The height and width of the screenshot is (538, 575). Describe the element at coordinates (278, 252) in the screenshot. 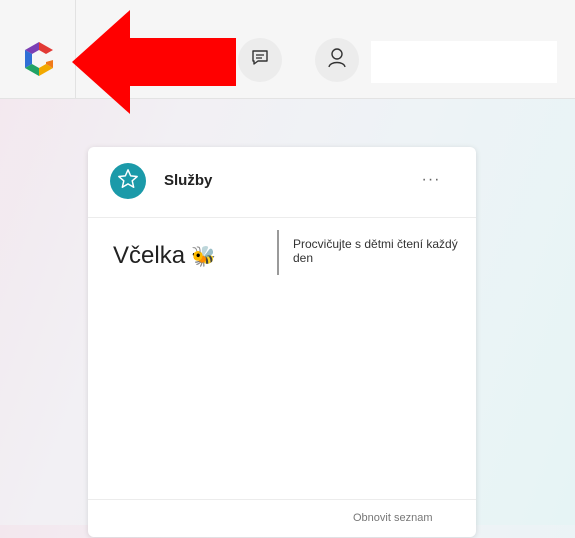

I see `app-divider` at that location.